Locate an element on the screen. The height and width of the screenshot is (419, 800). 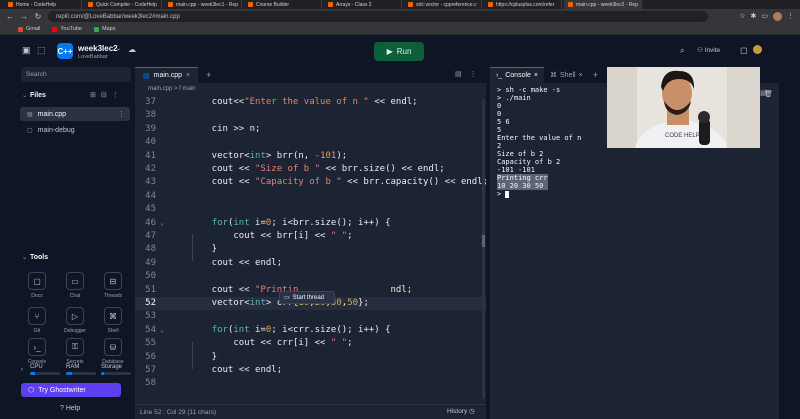
replit-logo-icon: ⬚ is located at coordinates (41, 50).